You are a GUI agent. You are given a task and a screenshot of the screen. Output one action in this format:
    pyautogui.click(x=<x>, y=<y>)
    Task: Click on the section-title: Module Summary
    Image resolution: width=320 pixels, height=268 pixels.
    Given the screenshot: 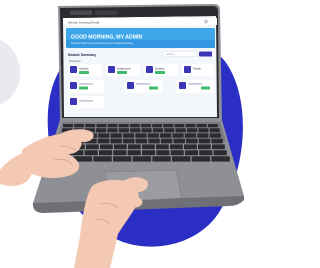 What is the action you would take?
    pyautogui.click(x=82, y=55)
    